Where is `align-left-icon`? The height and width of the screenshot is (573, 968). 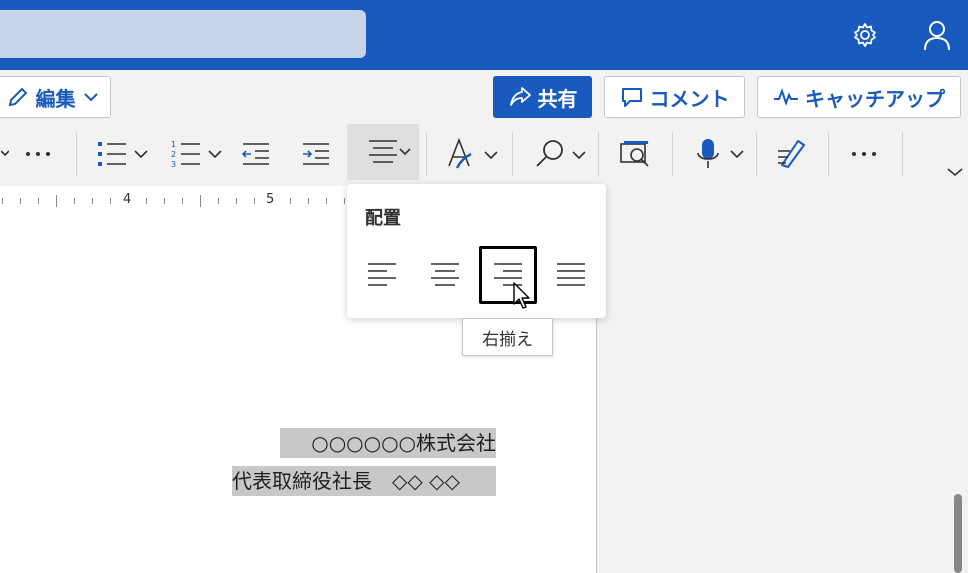
align-left-icon is located at coordinates (382, 274).